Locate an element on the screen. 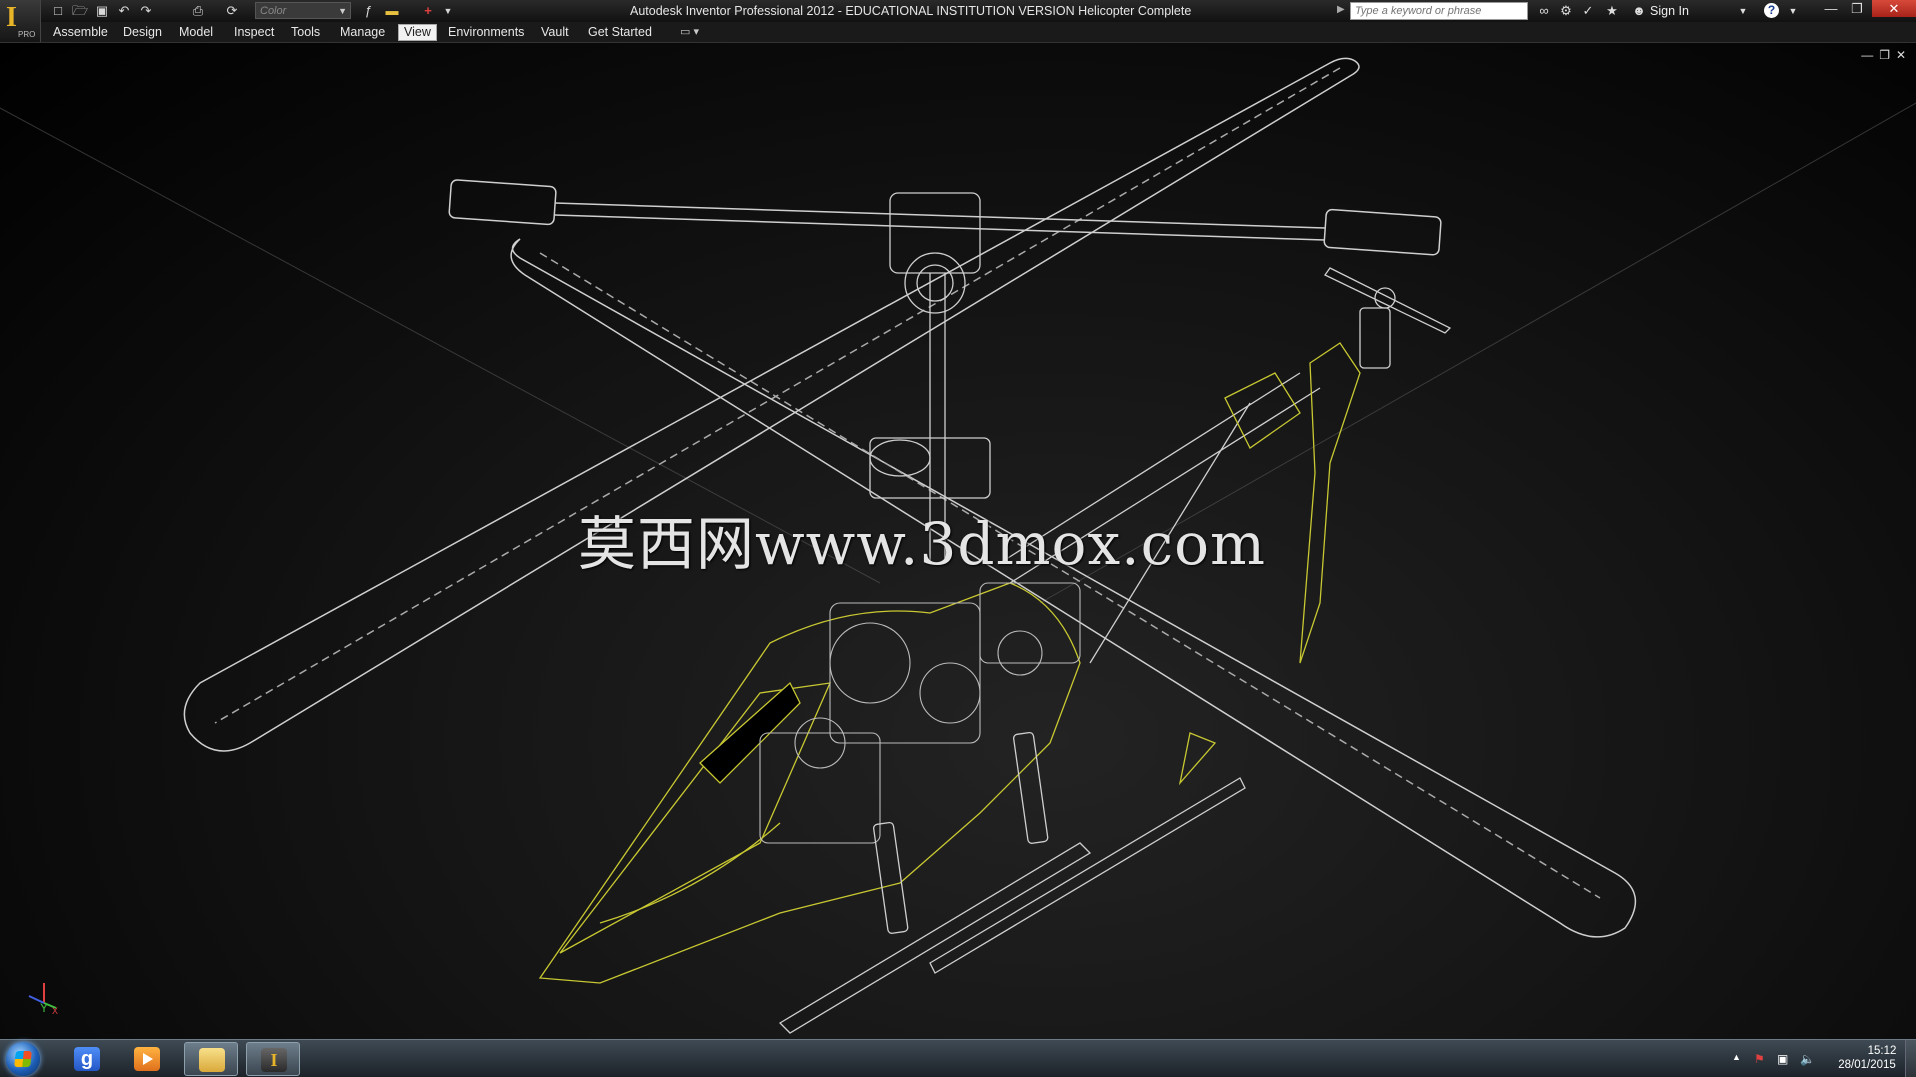  color-combo: Color ▼ is located at coordinates (303, 10).